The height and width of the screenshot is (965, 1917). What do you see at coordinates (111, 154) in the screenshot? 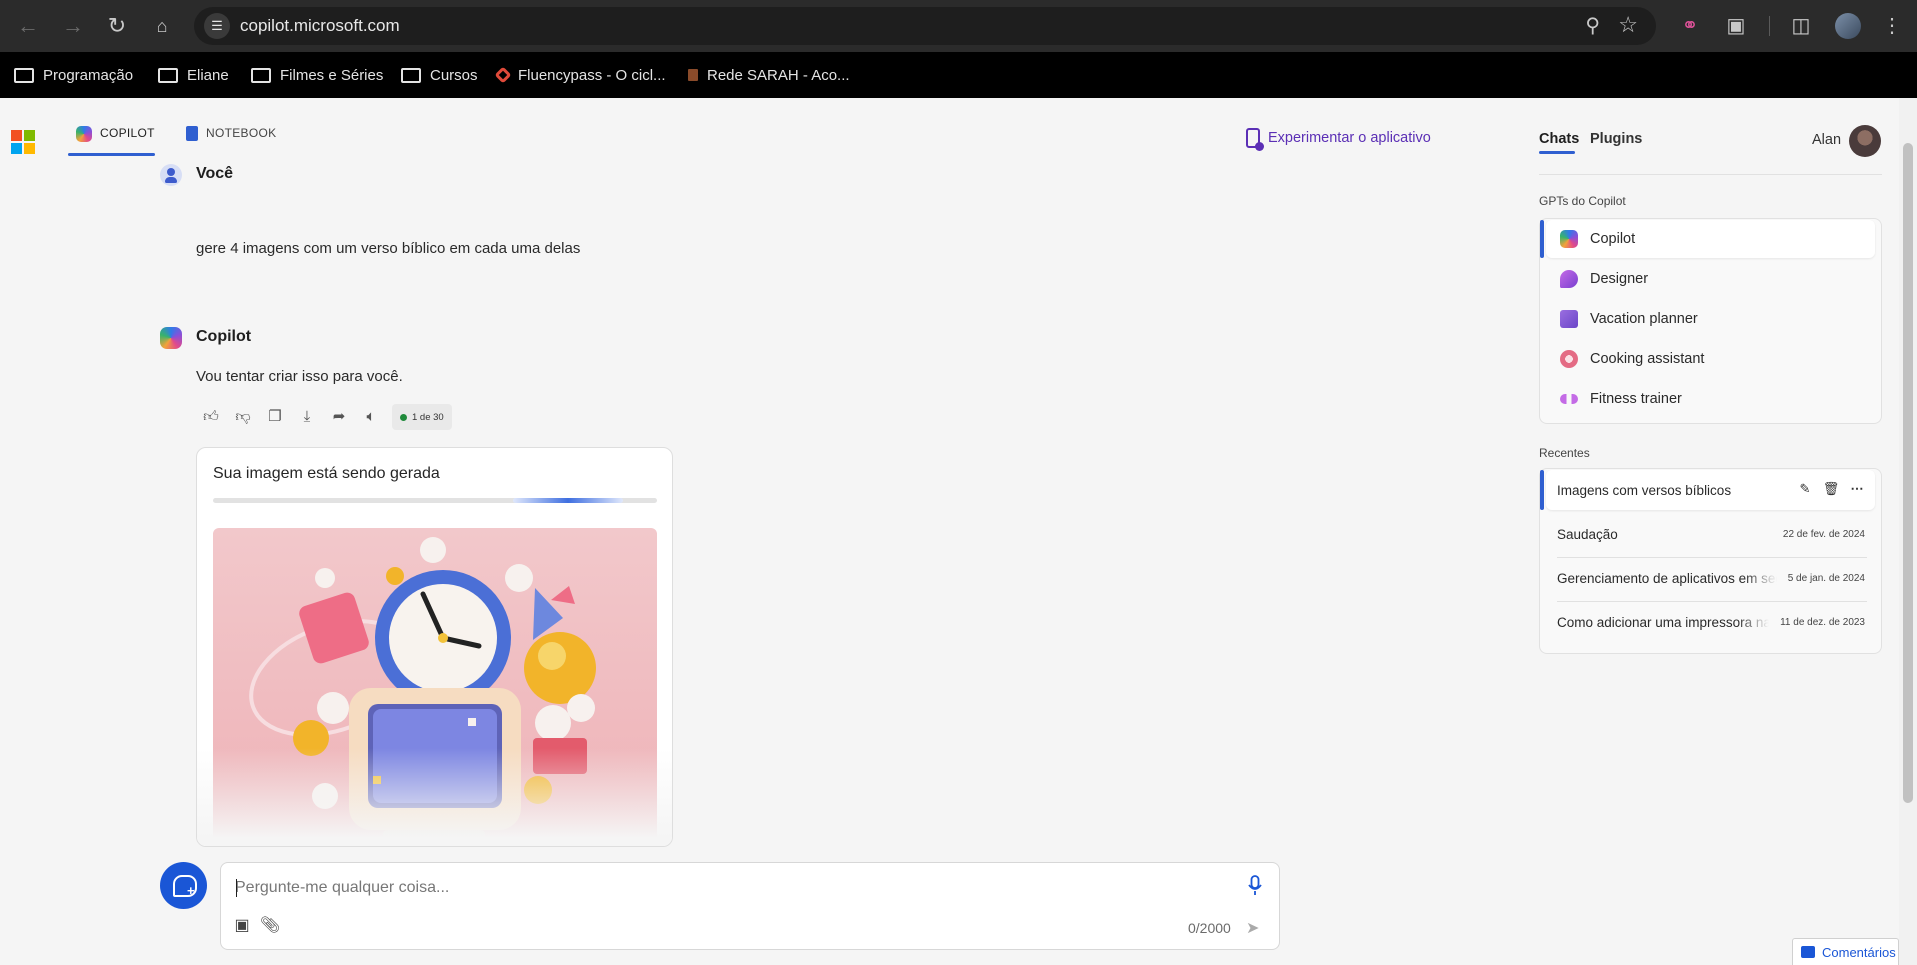
I see `active-tab-indicator` at bounding box center [111, 154].